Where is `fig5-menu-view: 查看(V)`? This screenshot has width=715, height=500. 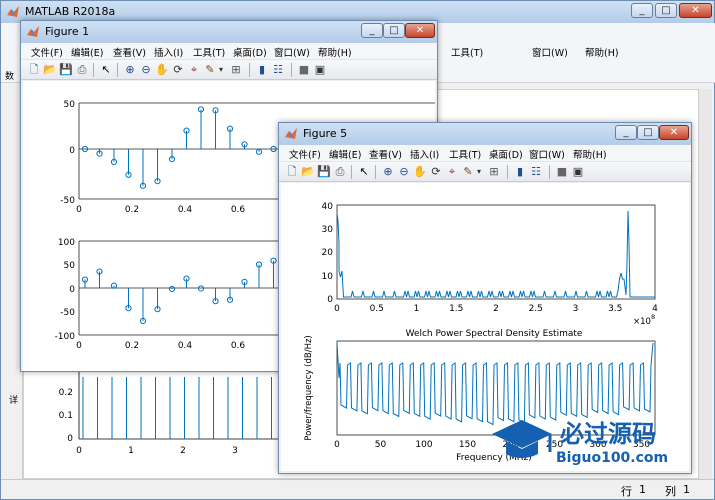
fig5-menu-view: 查看(V) is located at coordinates (385, 154).